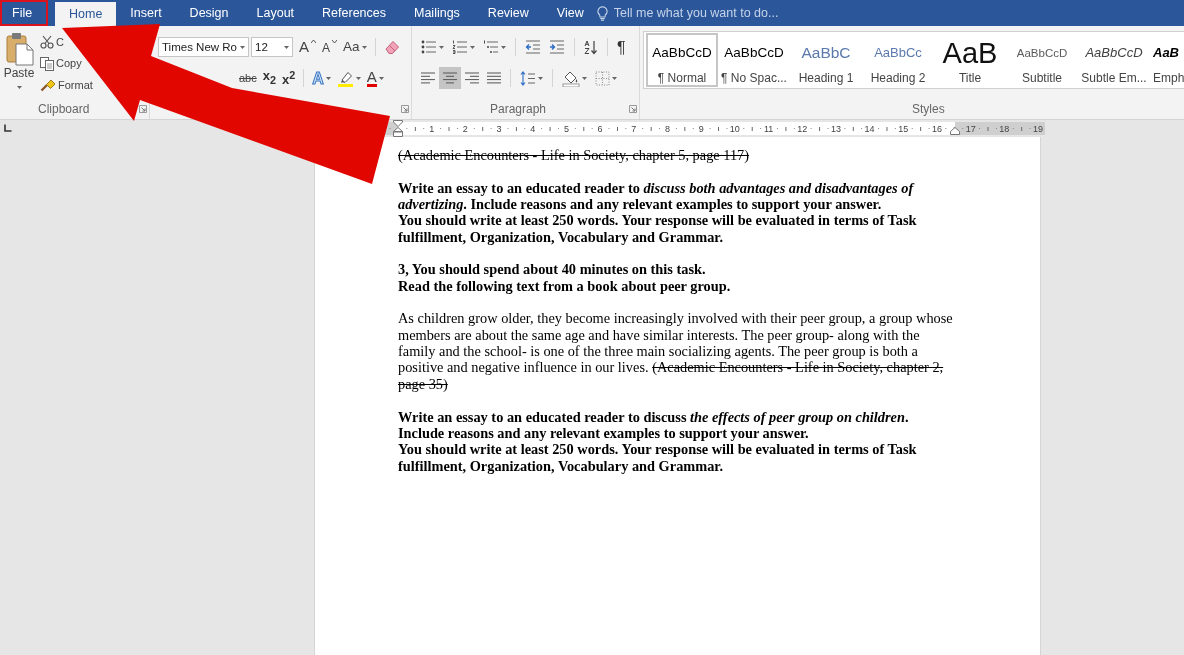 This screenshot has width=1184, height=655. Describe the element at coordinates (345, 78) in the screenshot. I see `highlighter-icon` at that location.